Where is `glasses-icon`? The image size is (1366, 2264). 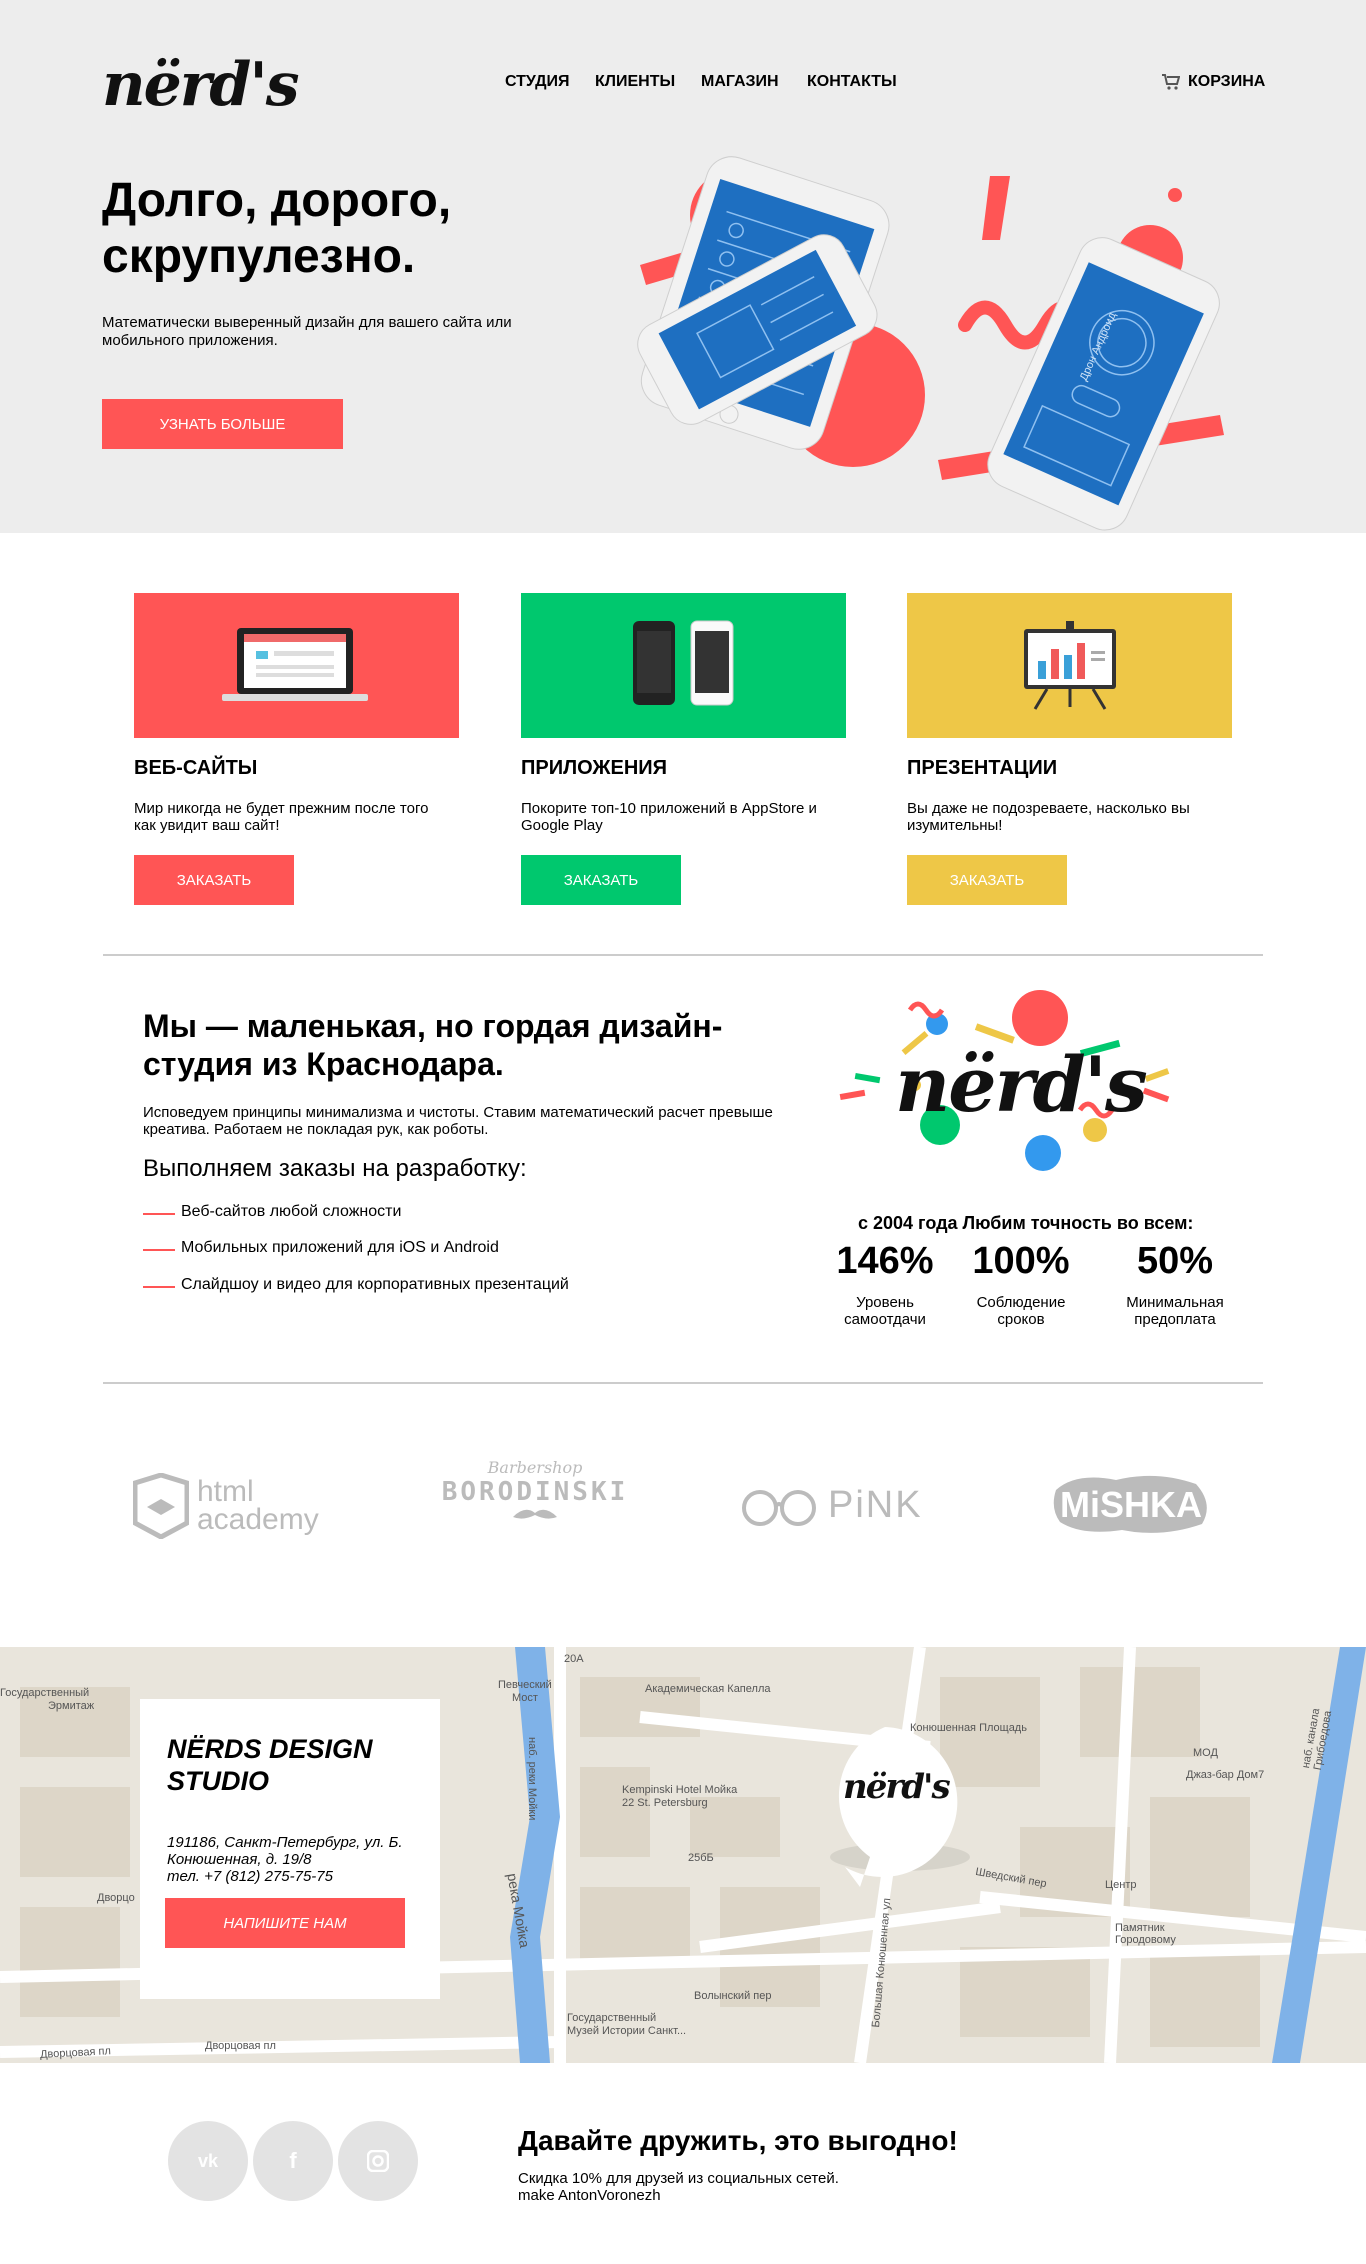 glasses-icon is located at coordinates (779, 1508).